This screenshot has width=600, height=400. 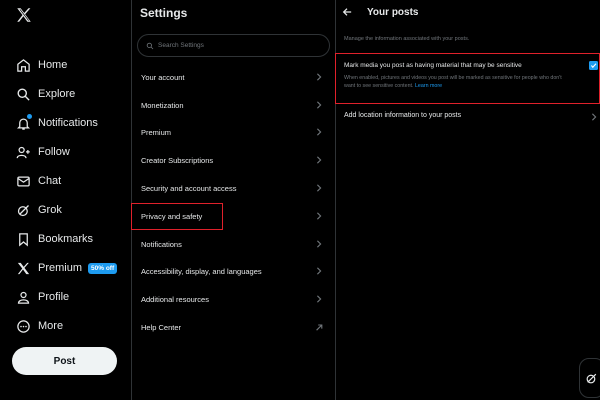 I want to click on nav-chat: Chat, so click(x=38, y=181).